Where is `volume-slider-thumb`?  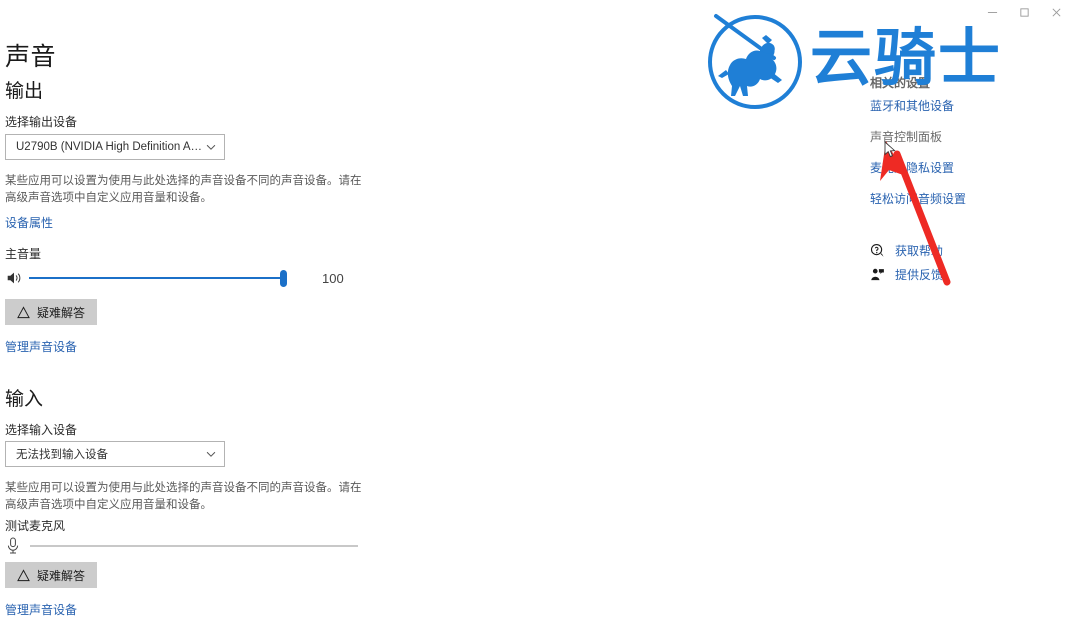 volume-slider-thumb is located at coordinates (283, 278).